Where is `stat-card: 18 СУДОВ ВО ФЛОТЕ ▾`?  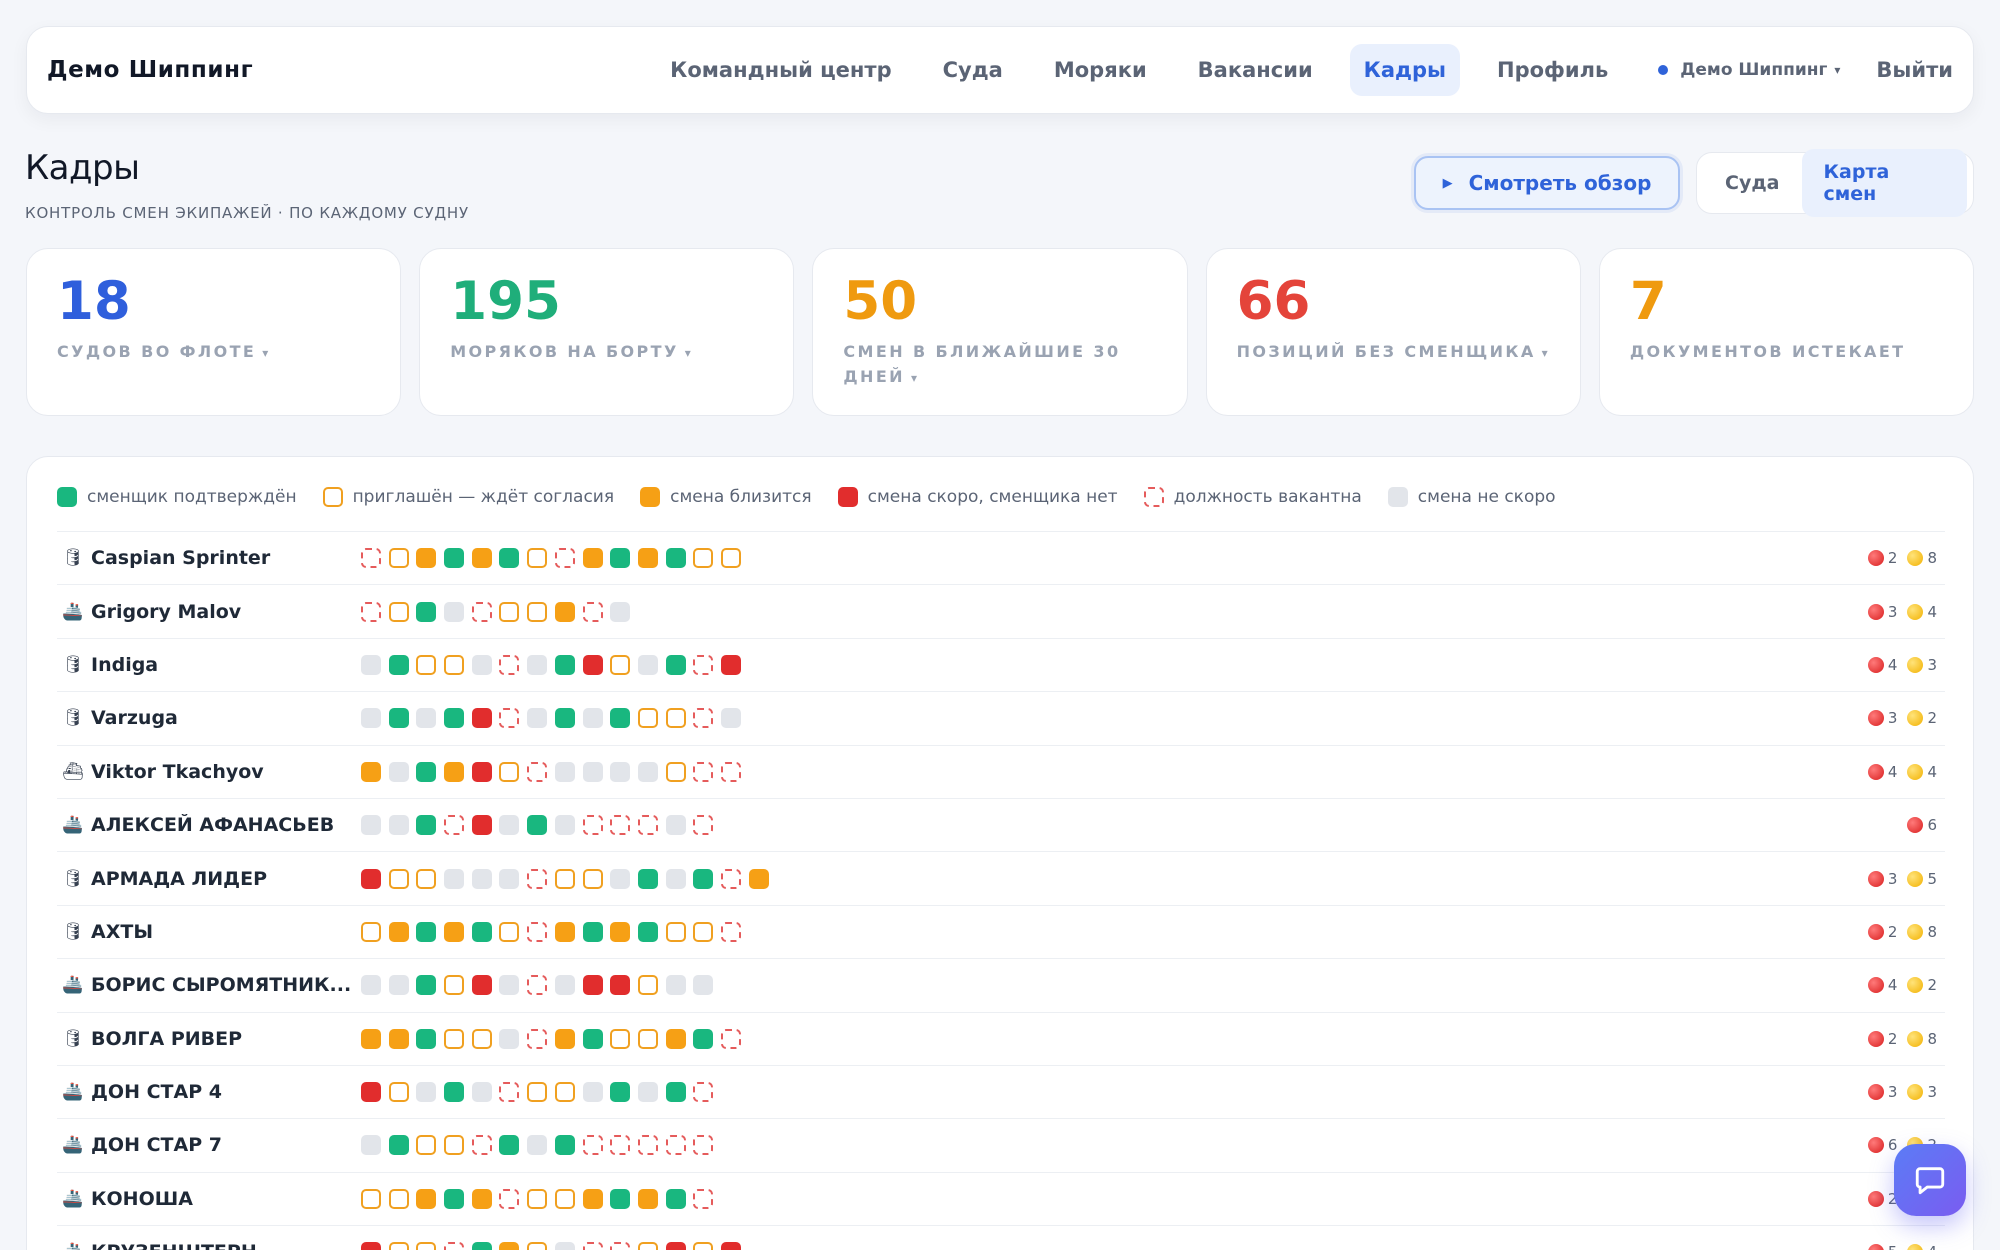
stat-card: 18 СУДОВ ВО ФЛОТЕ ▾ is located at coordinates (214, 332).